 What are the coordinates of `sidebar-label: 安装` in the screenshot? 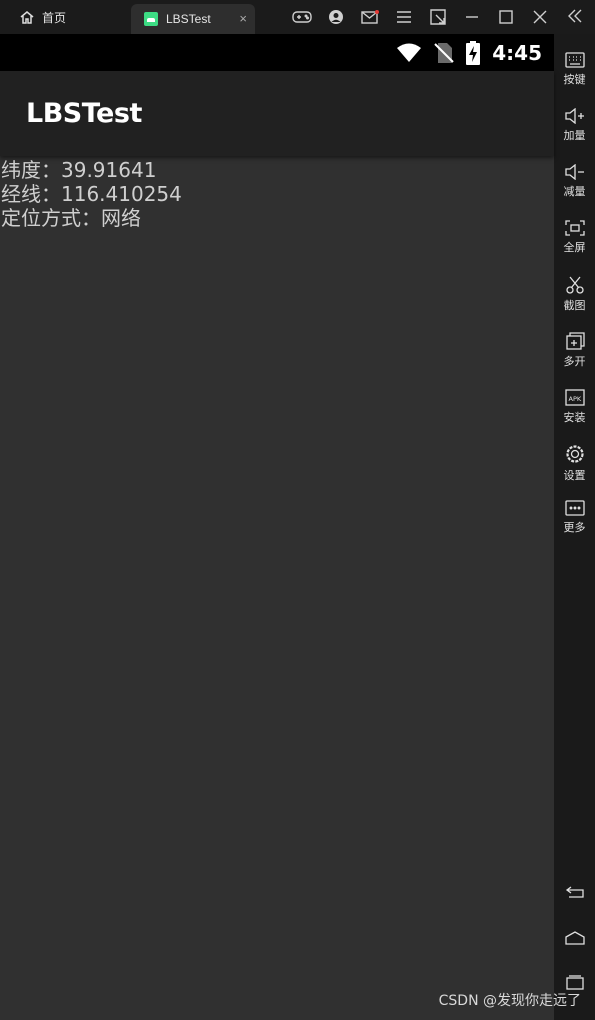 It's located at (574, 417).